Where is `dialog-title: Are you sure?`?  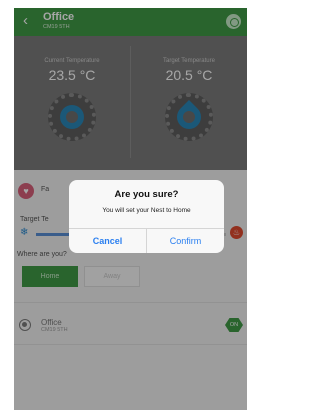 dialog-title: Are you sure? is located at coordinates (146, 194).